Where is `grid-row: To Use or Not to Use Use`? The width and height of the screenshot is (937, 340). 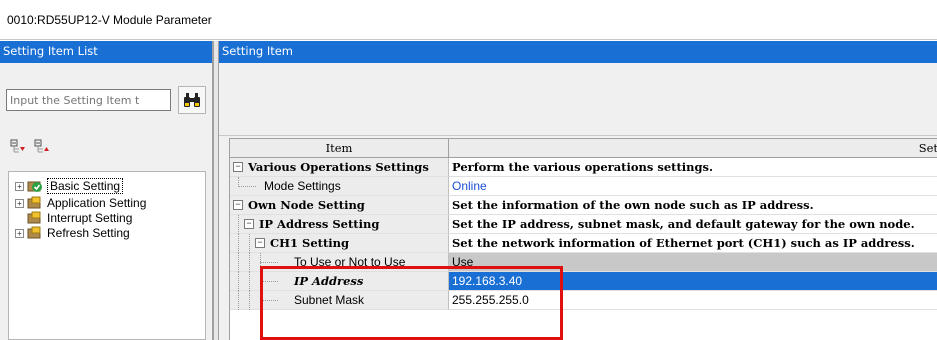
grid-row: To Use or Not to Use Use is located at coordinates (583, 262).